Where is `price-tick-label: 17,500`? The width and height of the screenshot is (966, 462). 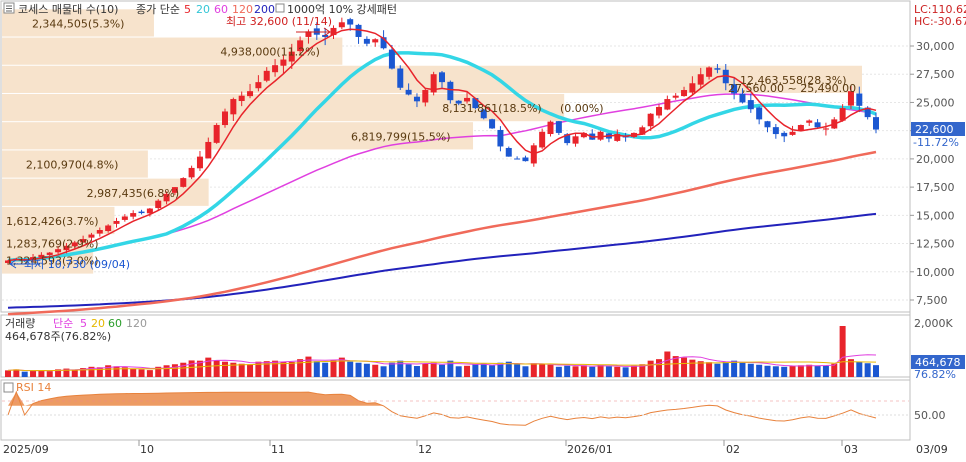 price-tick-label: 17,500 is located at coordinates (935, 187).